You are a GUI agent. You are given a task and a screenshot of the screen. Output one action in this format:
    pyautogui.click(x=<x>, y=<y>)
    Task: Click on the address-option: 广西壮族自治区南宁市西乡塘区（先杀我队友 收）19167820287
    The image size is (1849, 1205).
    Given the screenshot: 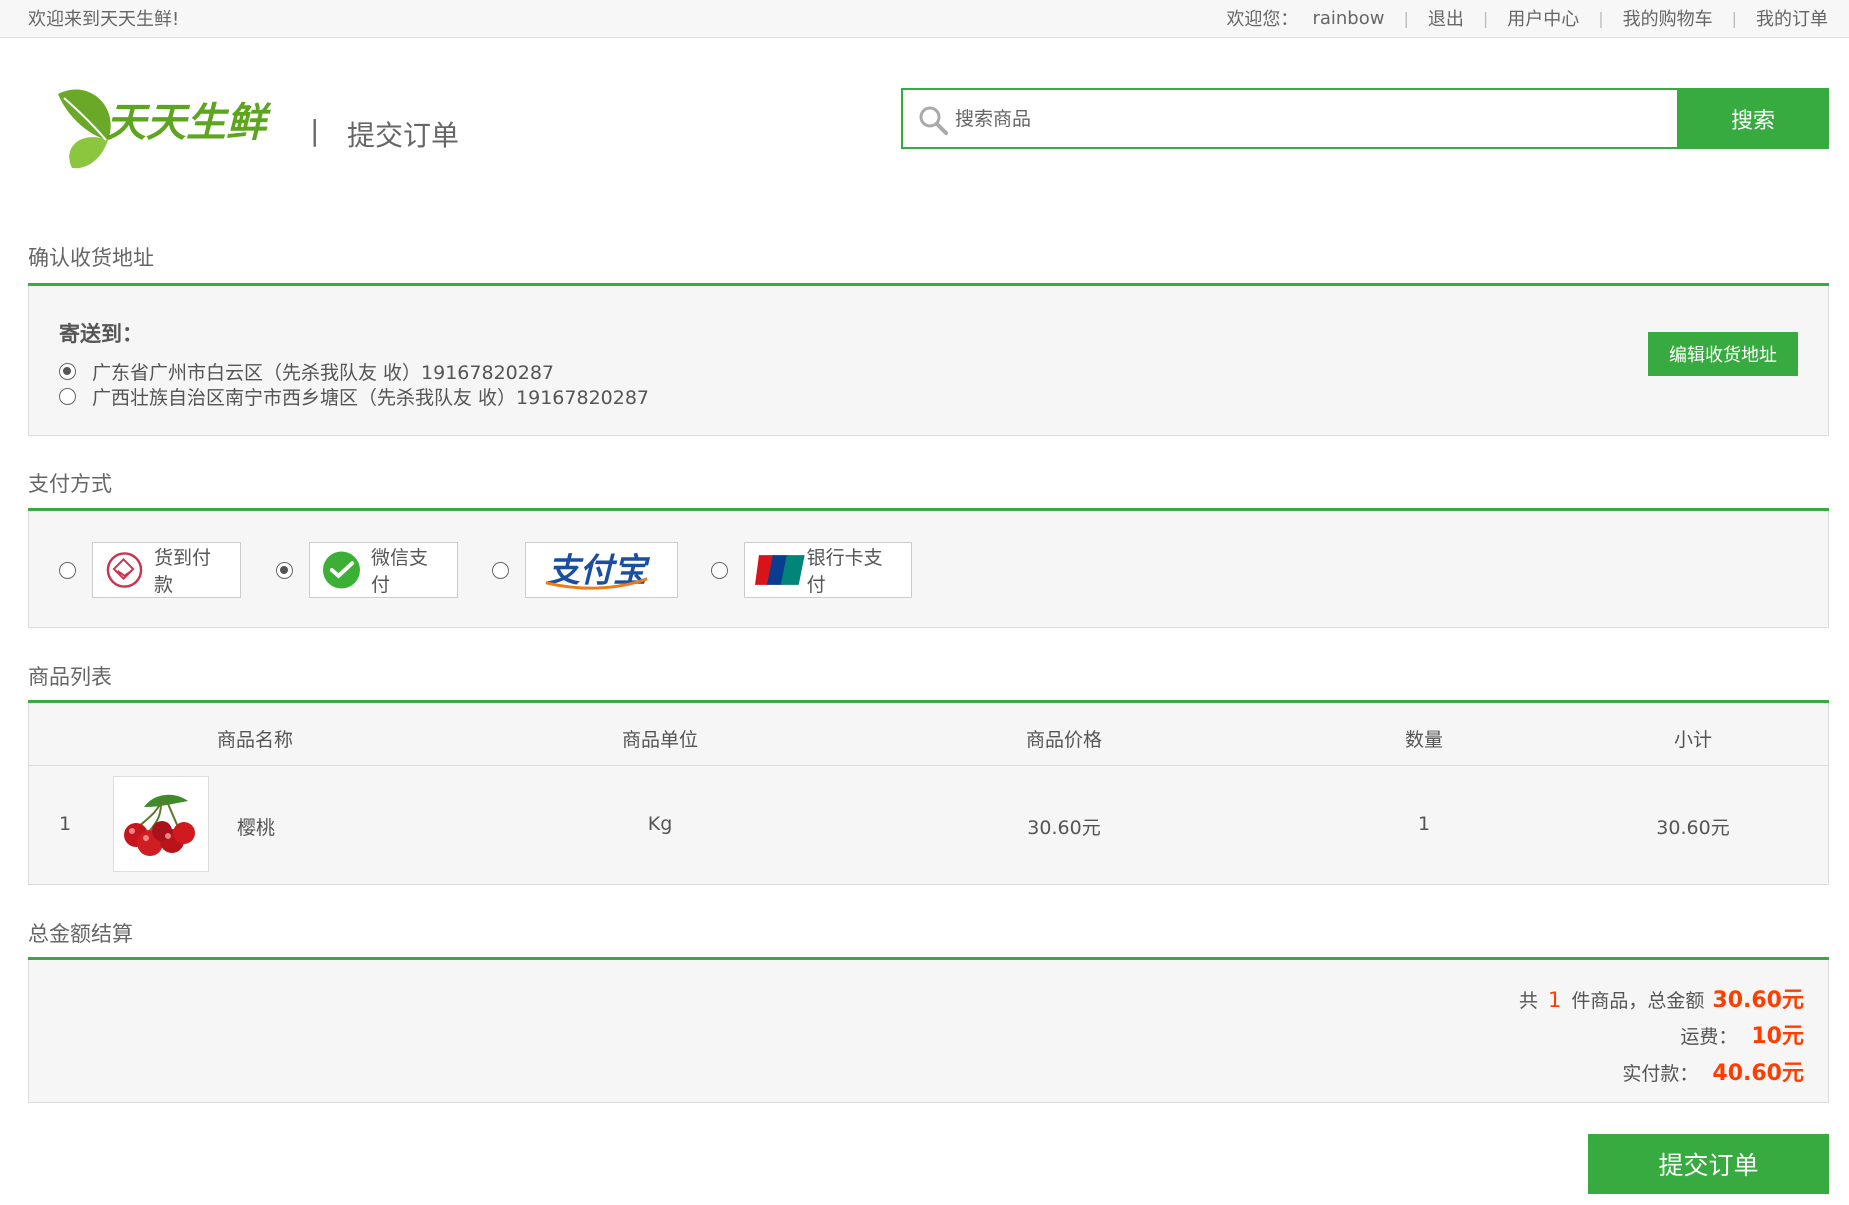 What is the action you would take?
    pyautogui.click(x=354, y=396)
    